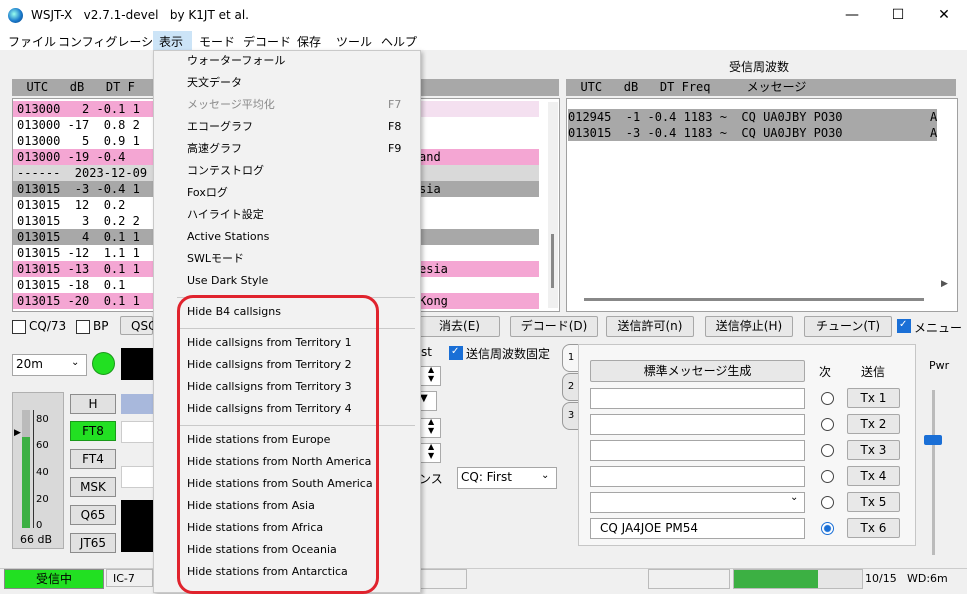 This screenshot has width=967, height=594. Describe the element at coordinates (873, 424) in the screenshot. I see `tx-send-button: Tx 2` at that location.